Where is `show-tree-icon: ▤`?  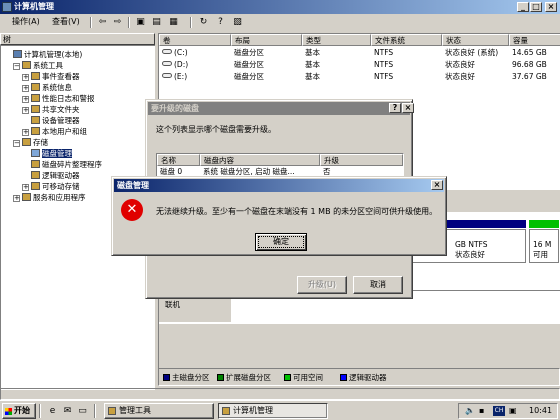 show-tree-icon: ▤ is located at coordinates (156, 22).